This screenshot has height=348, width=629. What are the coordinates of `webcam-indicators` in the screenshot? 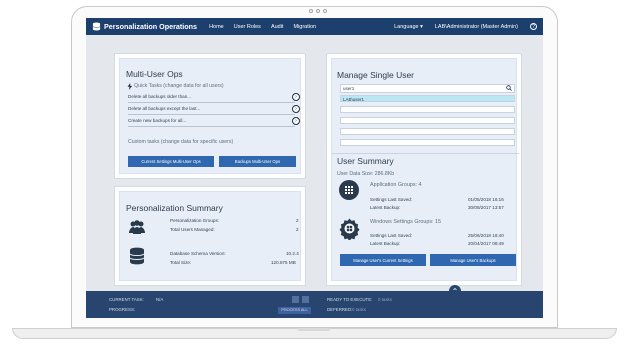 It's located at (318, 11).